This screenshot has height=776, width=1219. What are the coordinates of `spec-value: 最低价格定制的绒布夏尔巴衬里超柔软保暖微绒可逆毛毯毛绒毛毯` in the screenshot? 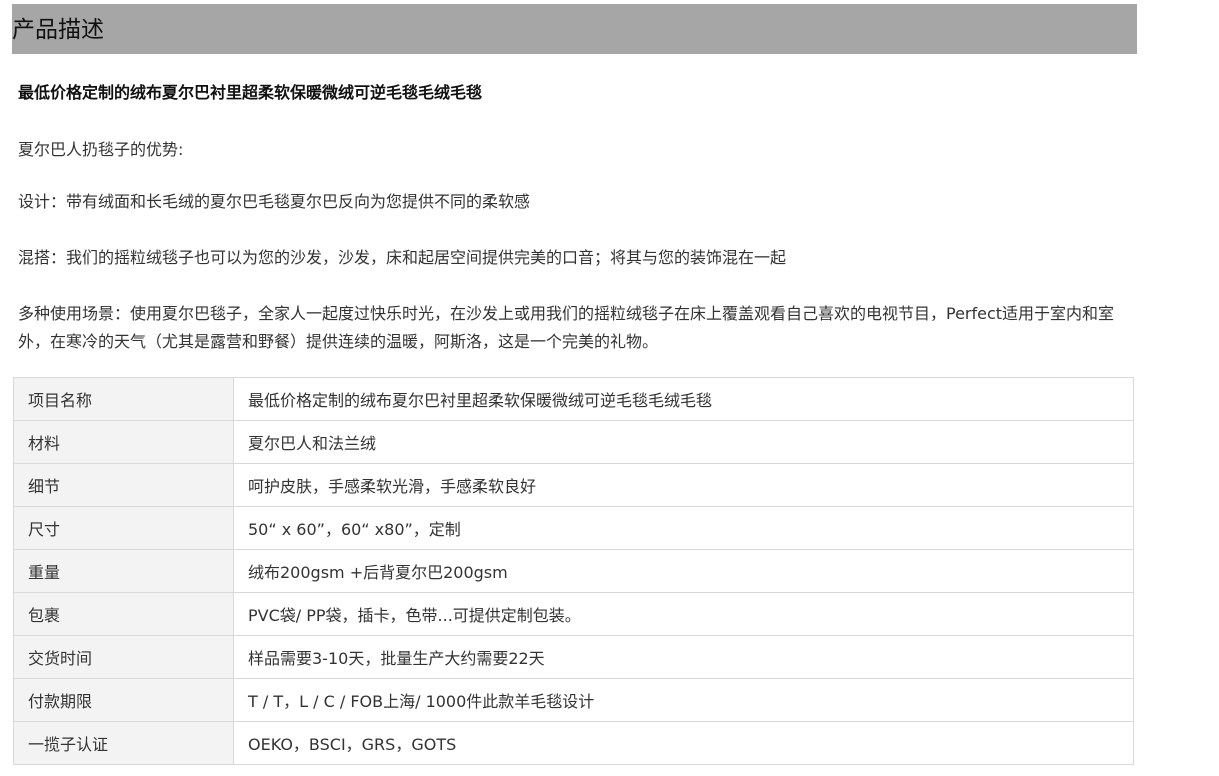 It's located at (683, 399).